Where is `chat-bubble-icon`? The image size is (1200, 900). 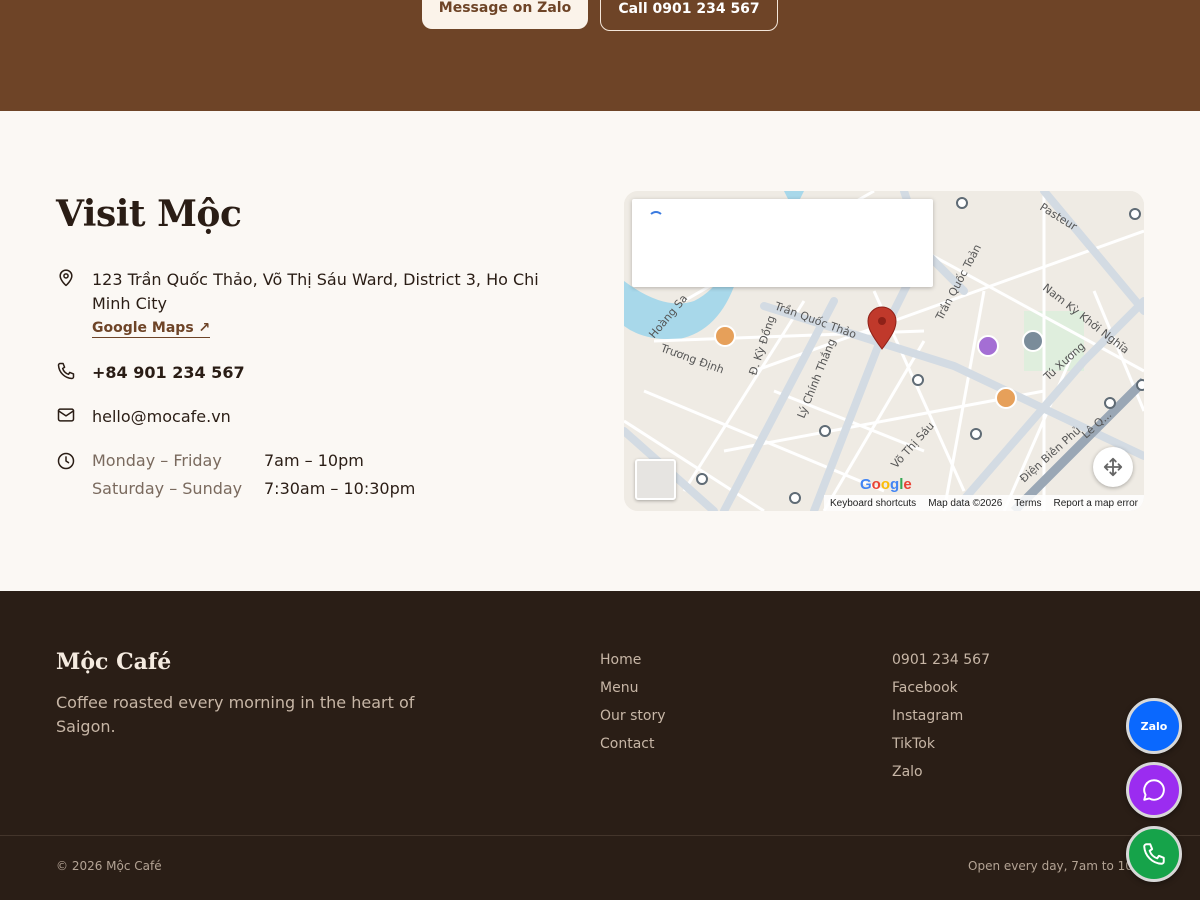 chat-bubble-icon is located at coordinates (1154, 790).